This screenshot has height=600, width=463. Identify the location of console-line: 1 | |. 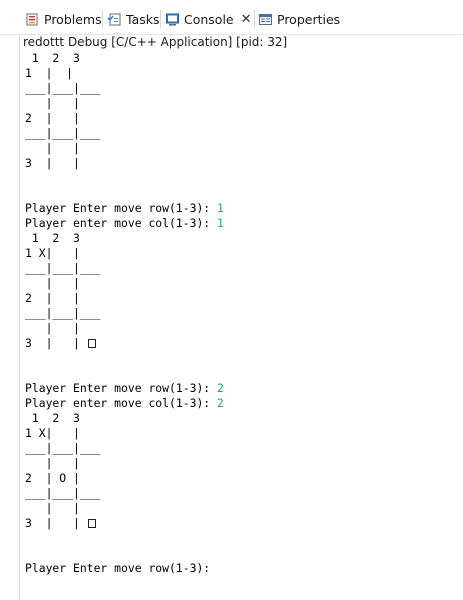
(49, 73).